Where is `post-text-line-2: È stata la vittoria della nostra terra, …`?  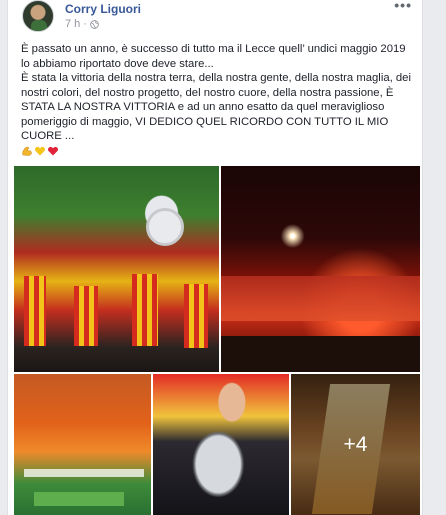
post-text-line-2: È stata la vittoria della nostra terra, … is located at coordinates (216, 107).